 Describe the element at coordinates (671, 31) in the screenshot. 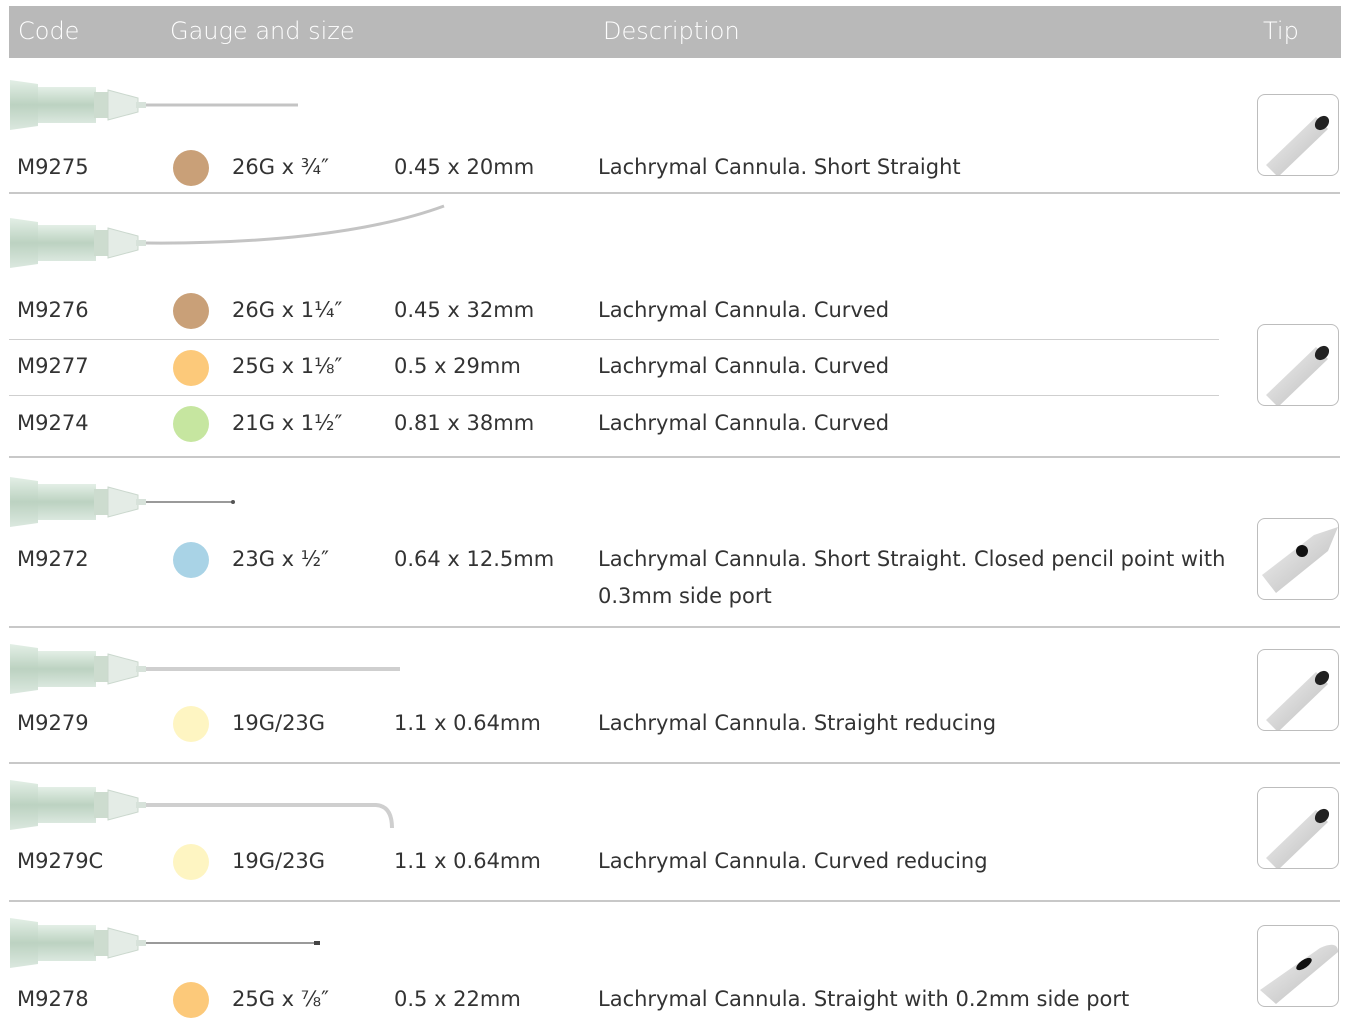

I see `header-description: Description` at that location.